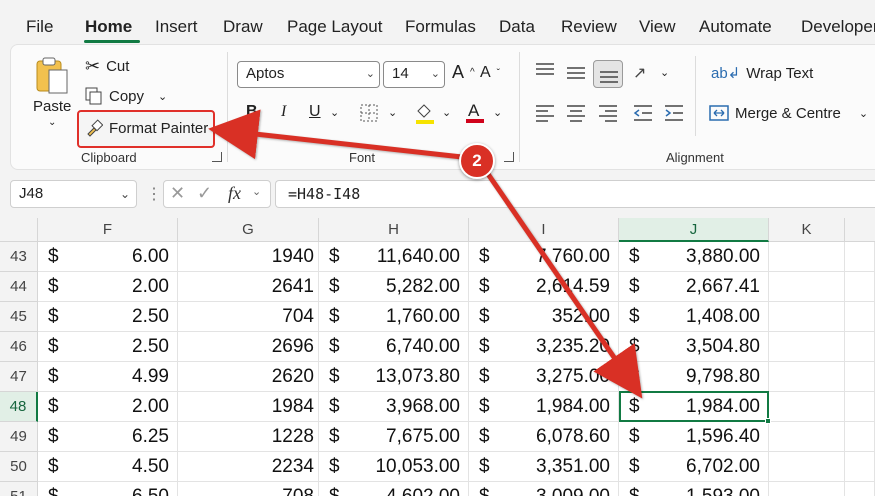 The height and width of the screenshot is (496, 875). I want to click on row-header-45: 45, so click(19, 317).